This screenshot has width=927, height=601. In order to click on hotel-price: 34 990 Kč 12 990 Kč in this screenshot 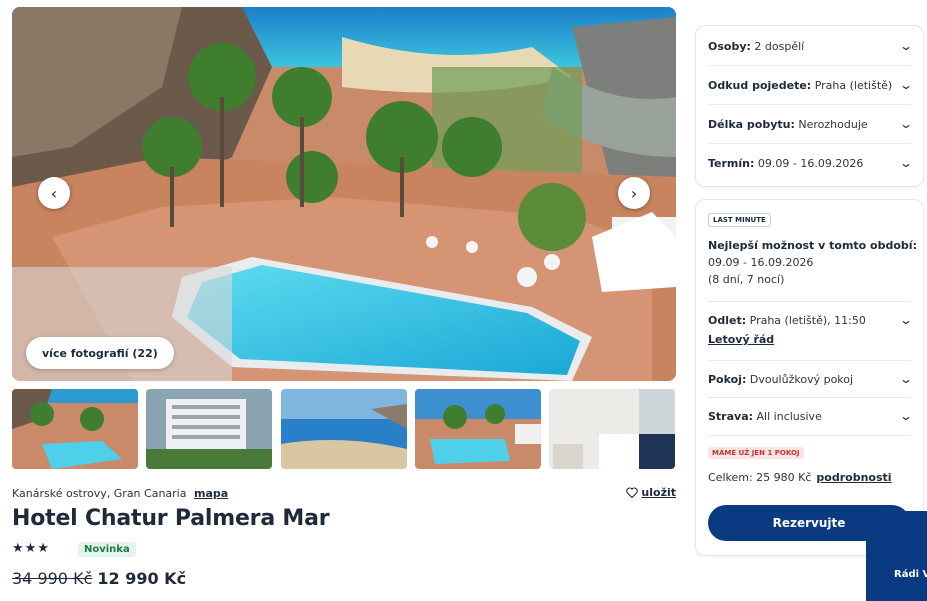, I will do `click(99, 578)`.